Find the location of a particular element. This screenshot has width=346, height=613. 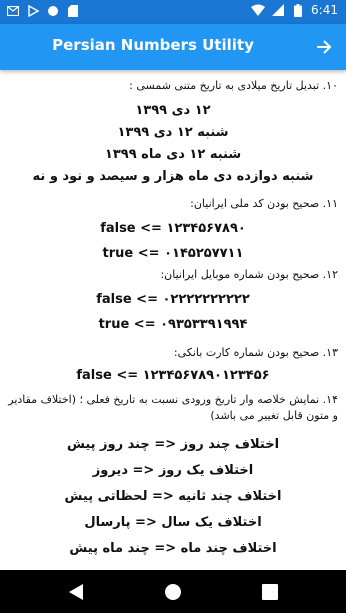

app-bar: Persian Numbers Utility is located at coordinates (173, 47).